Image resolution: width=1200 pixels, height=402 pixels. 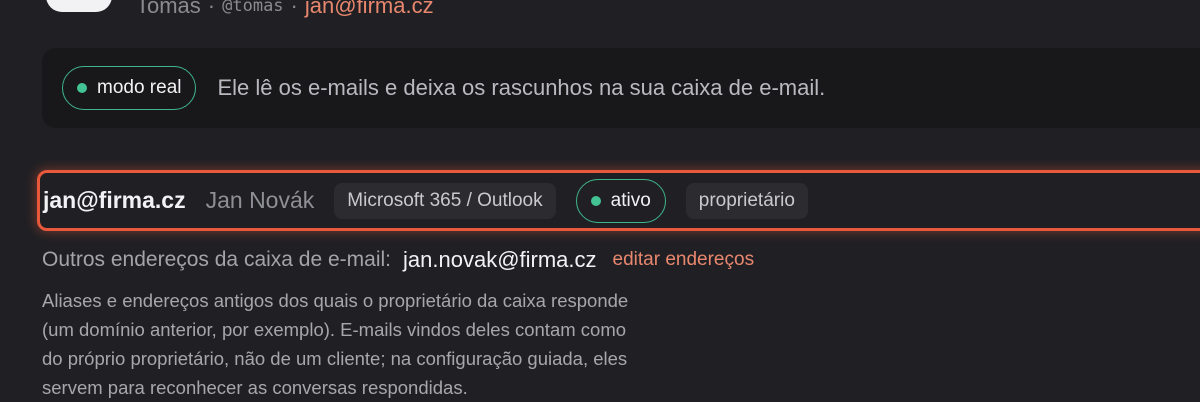 I want to click on profile-name: Tomas, so click(x=168, y=9).